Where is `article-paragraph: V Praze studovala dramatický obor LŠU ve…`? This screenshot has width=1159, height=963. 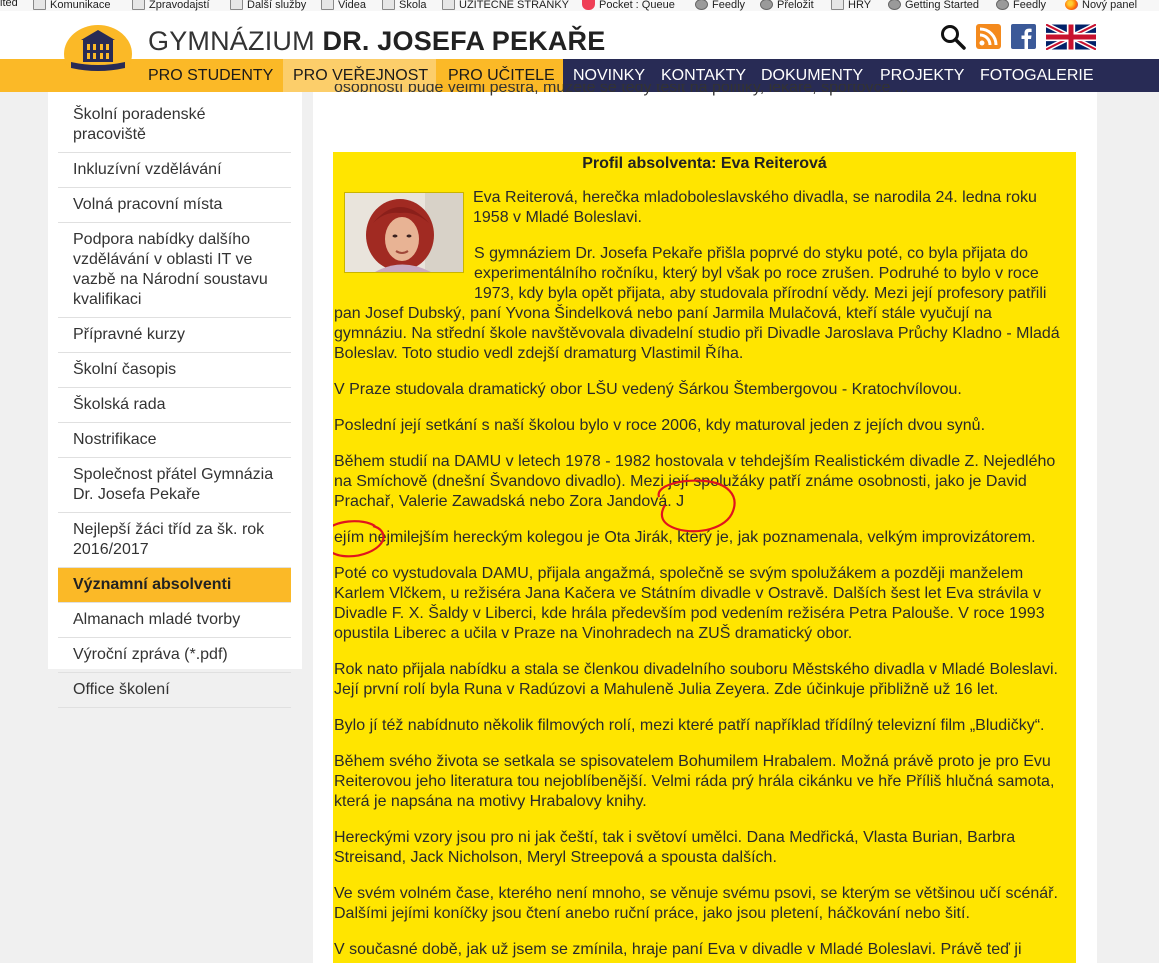
article-paragraph: V Praze studovala dramatický obor LŠU ve… is located at coordinates (648, 389).